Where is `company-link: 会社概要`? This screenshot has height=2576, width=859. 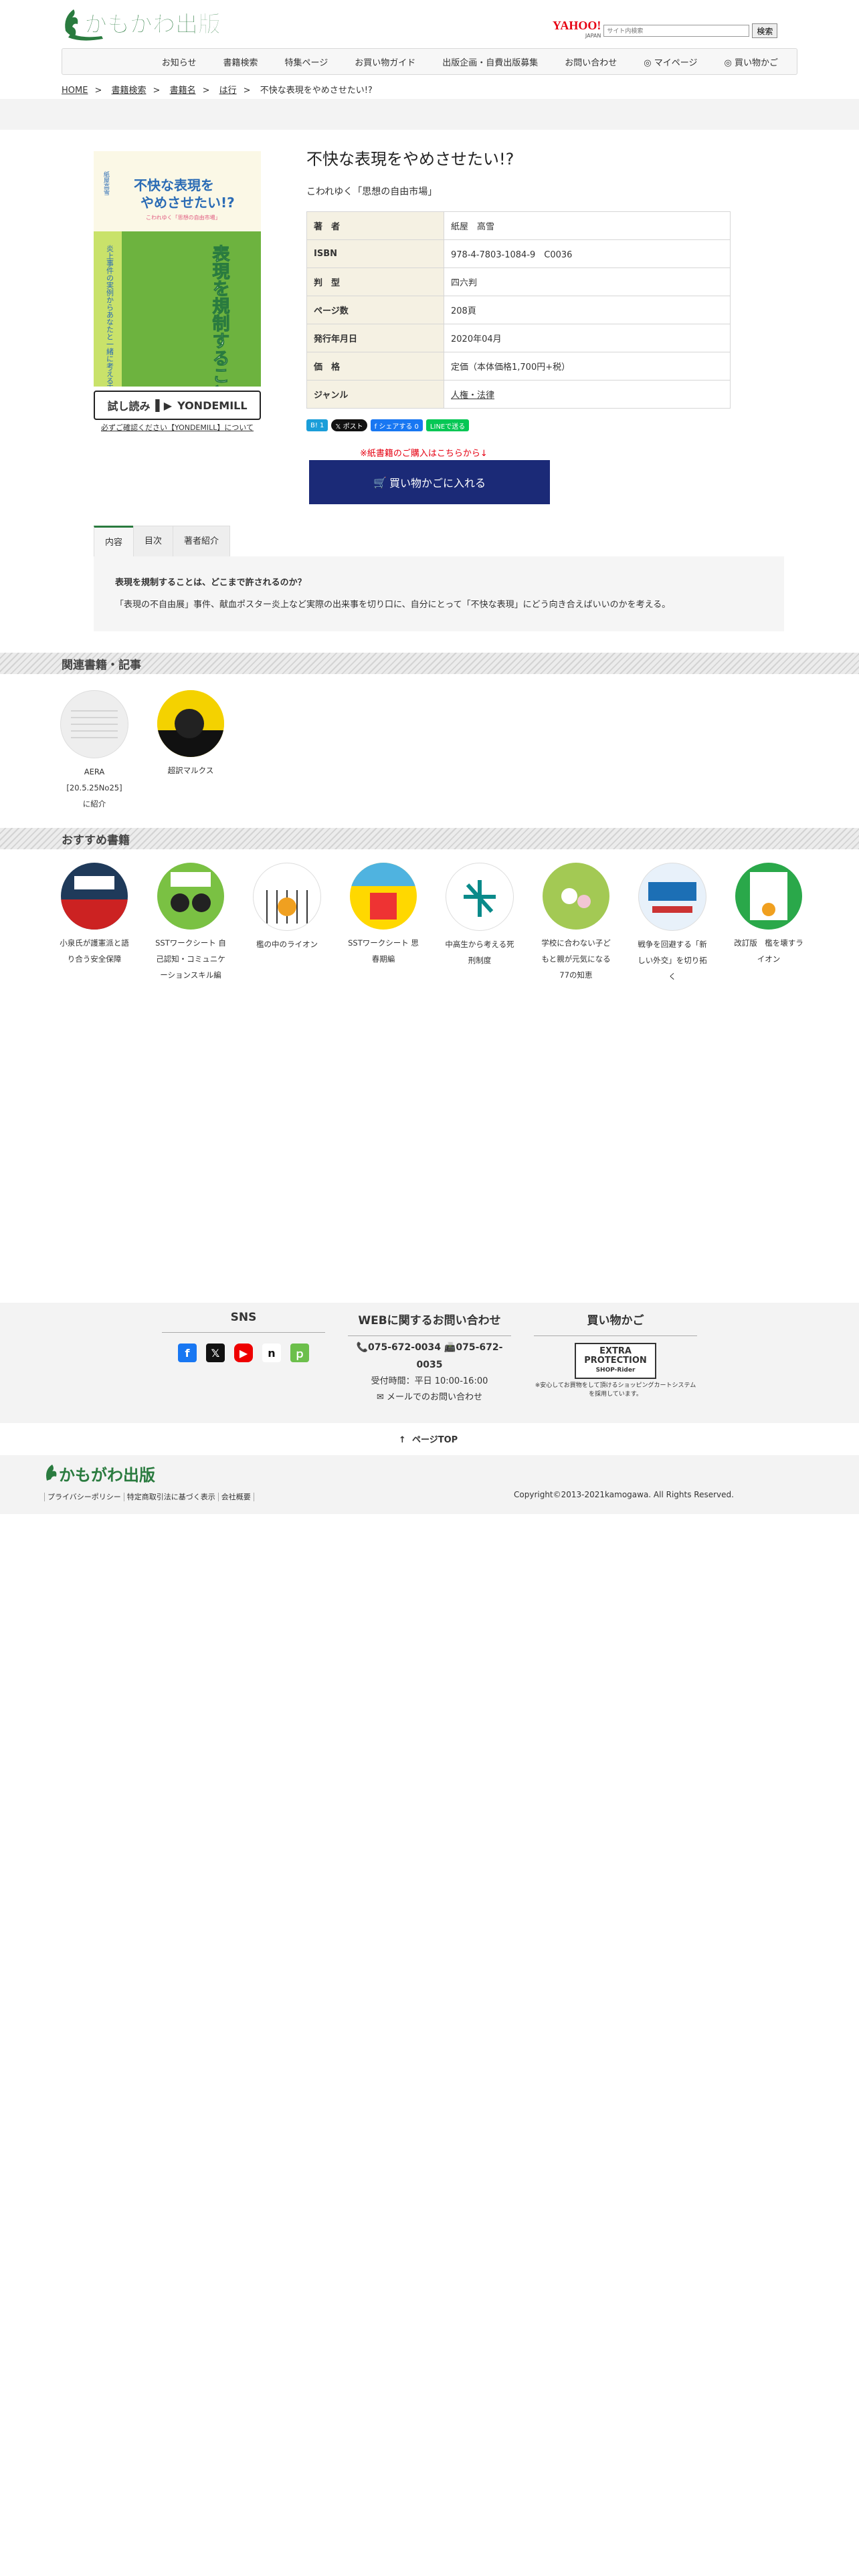 company-link: 会社概要 is located at coordinates (235, 1497).